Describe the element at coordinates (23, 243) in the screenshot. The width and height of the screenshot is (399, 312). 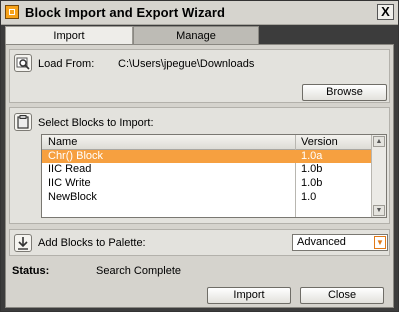
I see `download-arrow-icon` at that location.